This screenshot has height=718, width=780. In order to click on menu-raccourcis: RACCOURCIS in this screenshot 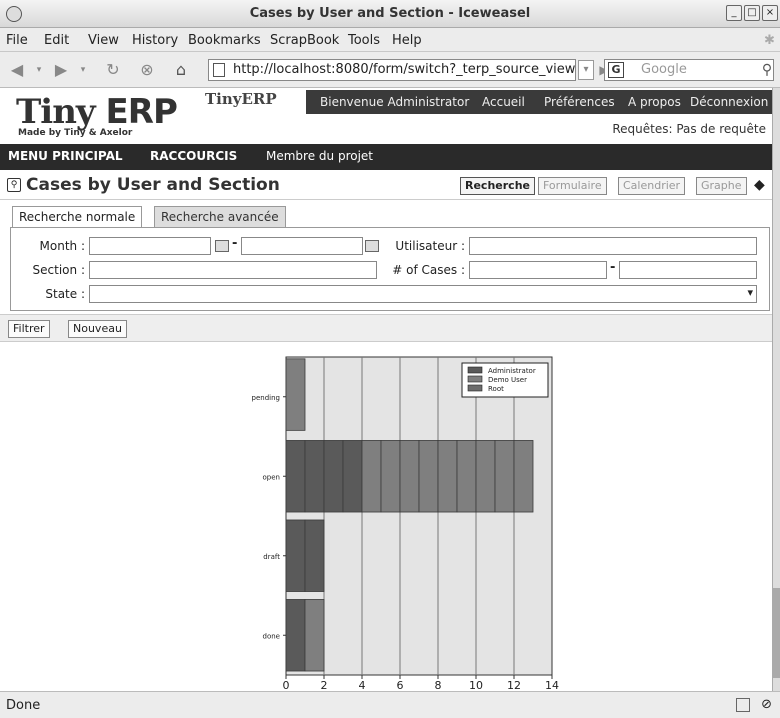, I will do `click(193, 156)`.